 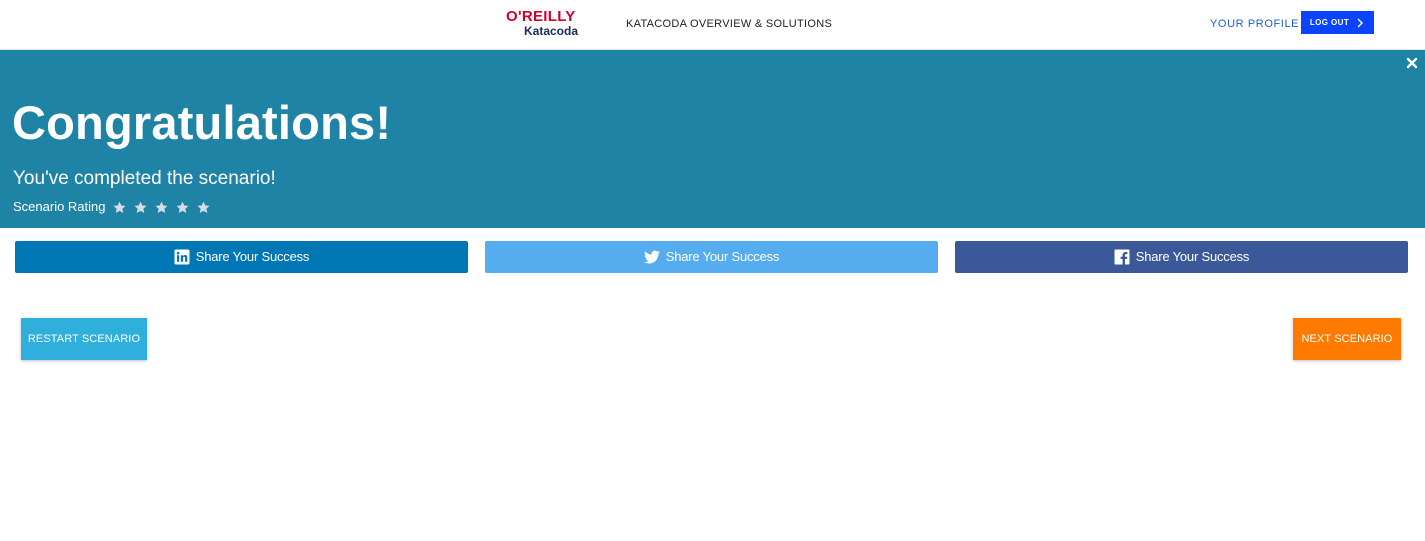 I want to click on share-facebook-label: Share Your Success, so click(x=1192, y=256).